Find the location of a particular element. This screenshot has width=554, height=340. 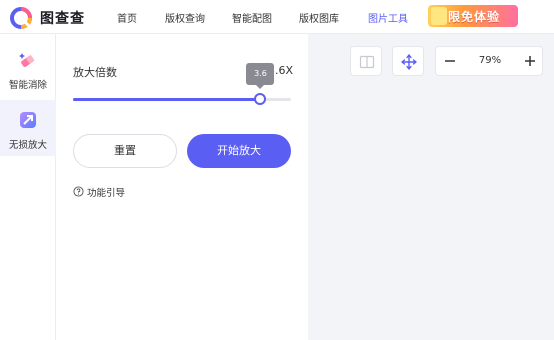

compare-button is located at coordinates (366, 61).